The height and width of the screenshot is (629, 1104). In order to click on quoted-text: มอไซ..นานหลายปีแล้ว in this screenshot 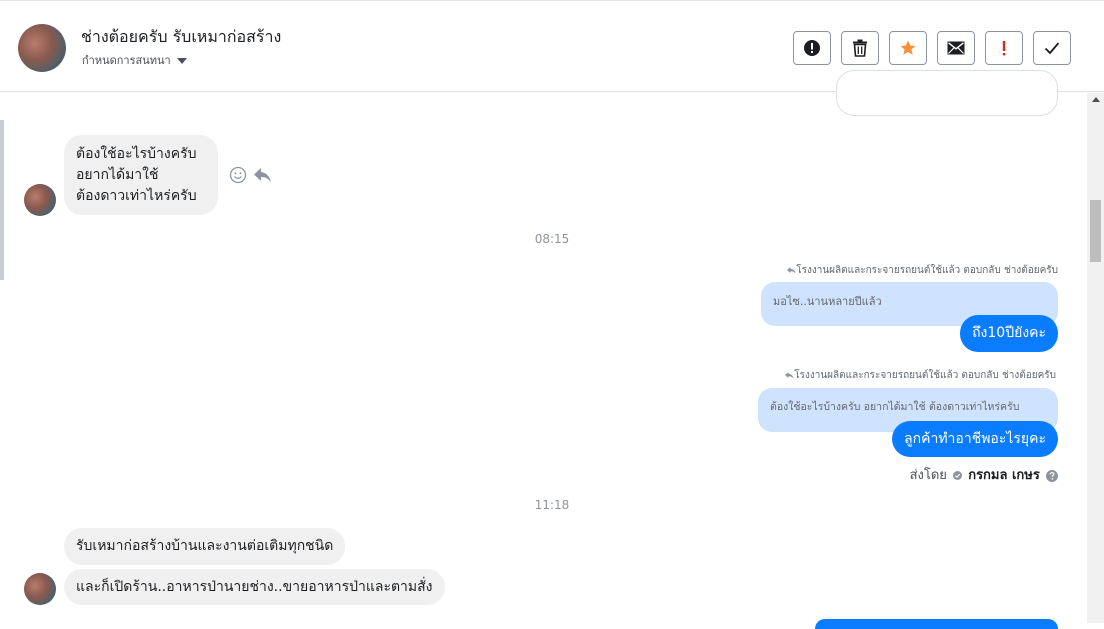, I will do `click(827, 301)`.